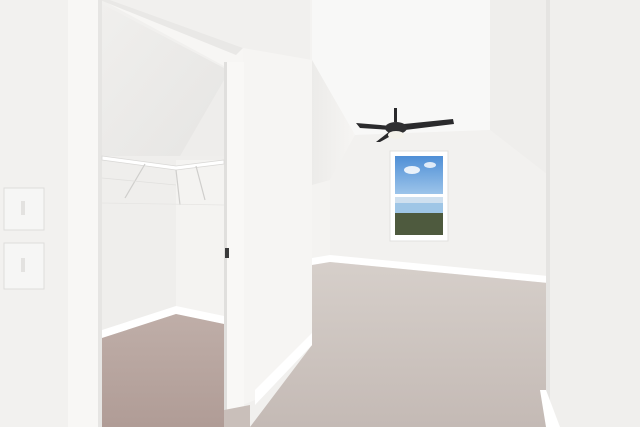 The width and height of the screenshot is (640, 427). Describe the element at coordinates (419, 196) in the screenshot. I see `window-icon` at that location.